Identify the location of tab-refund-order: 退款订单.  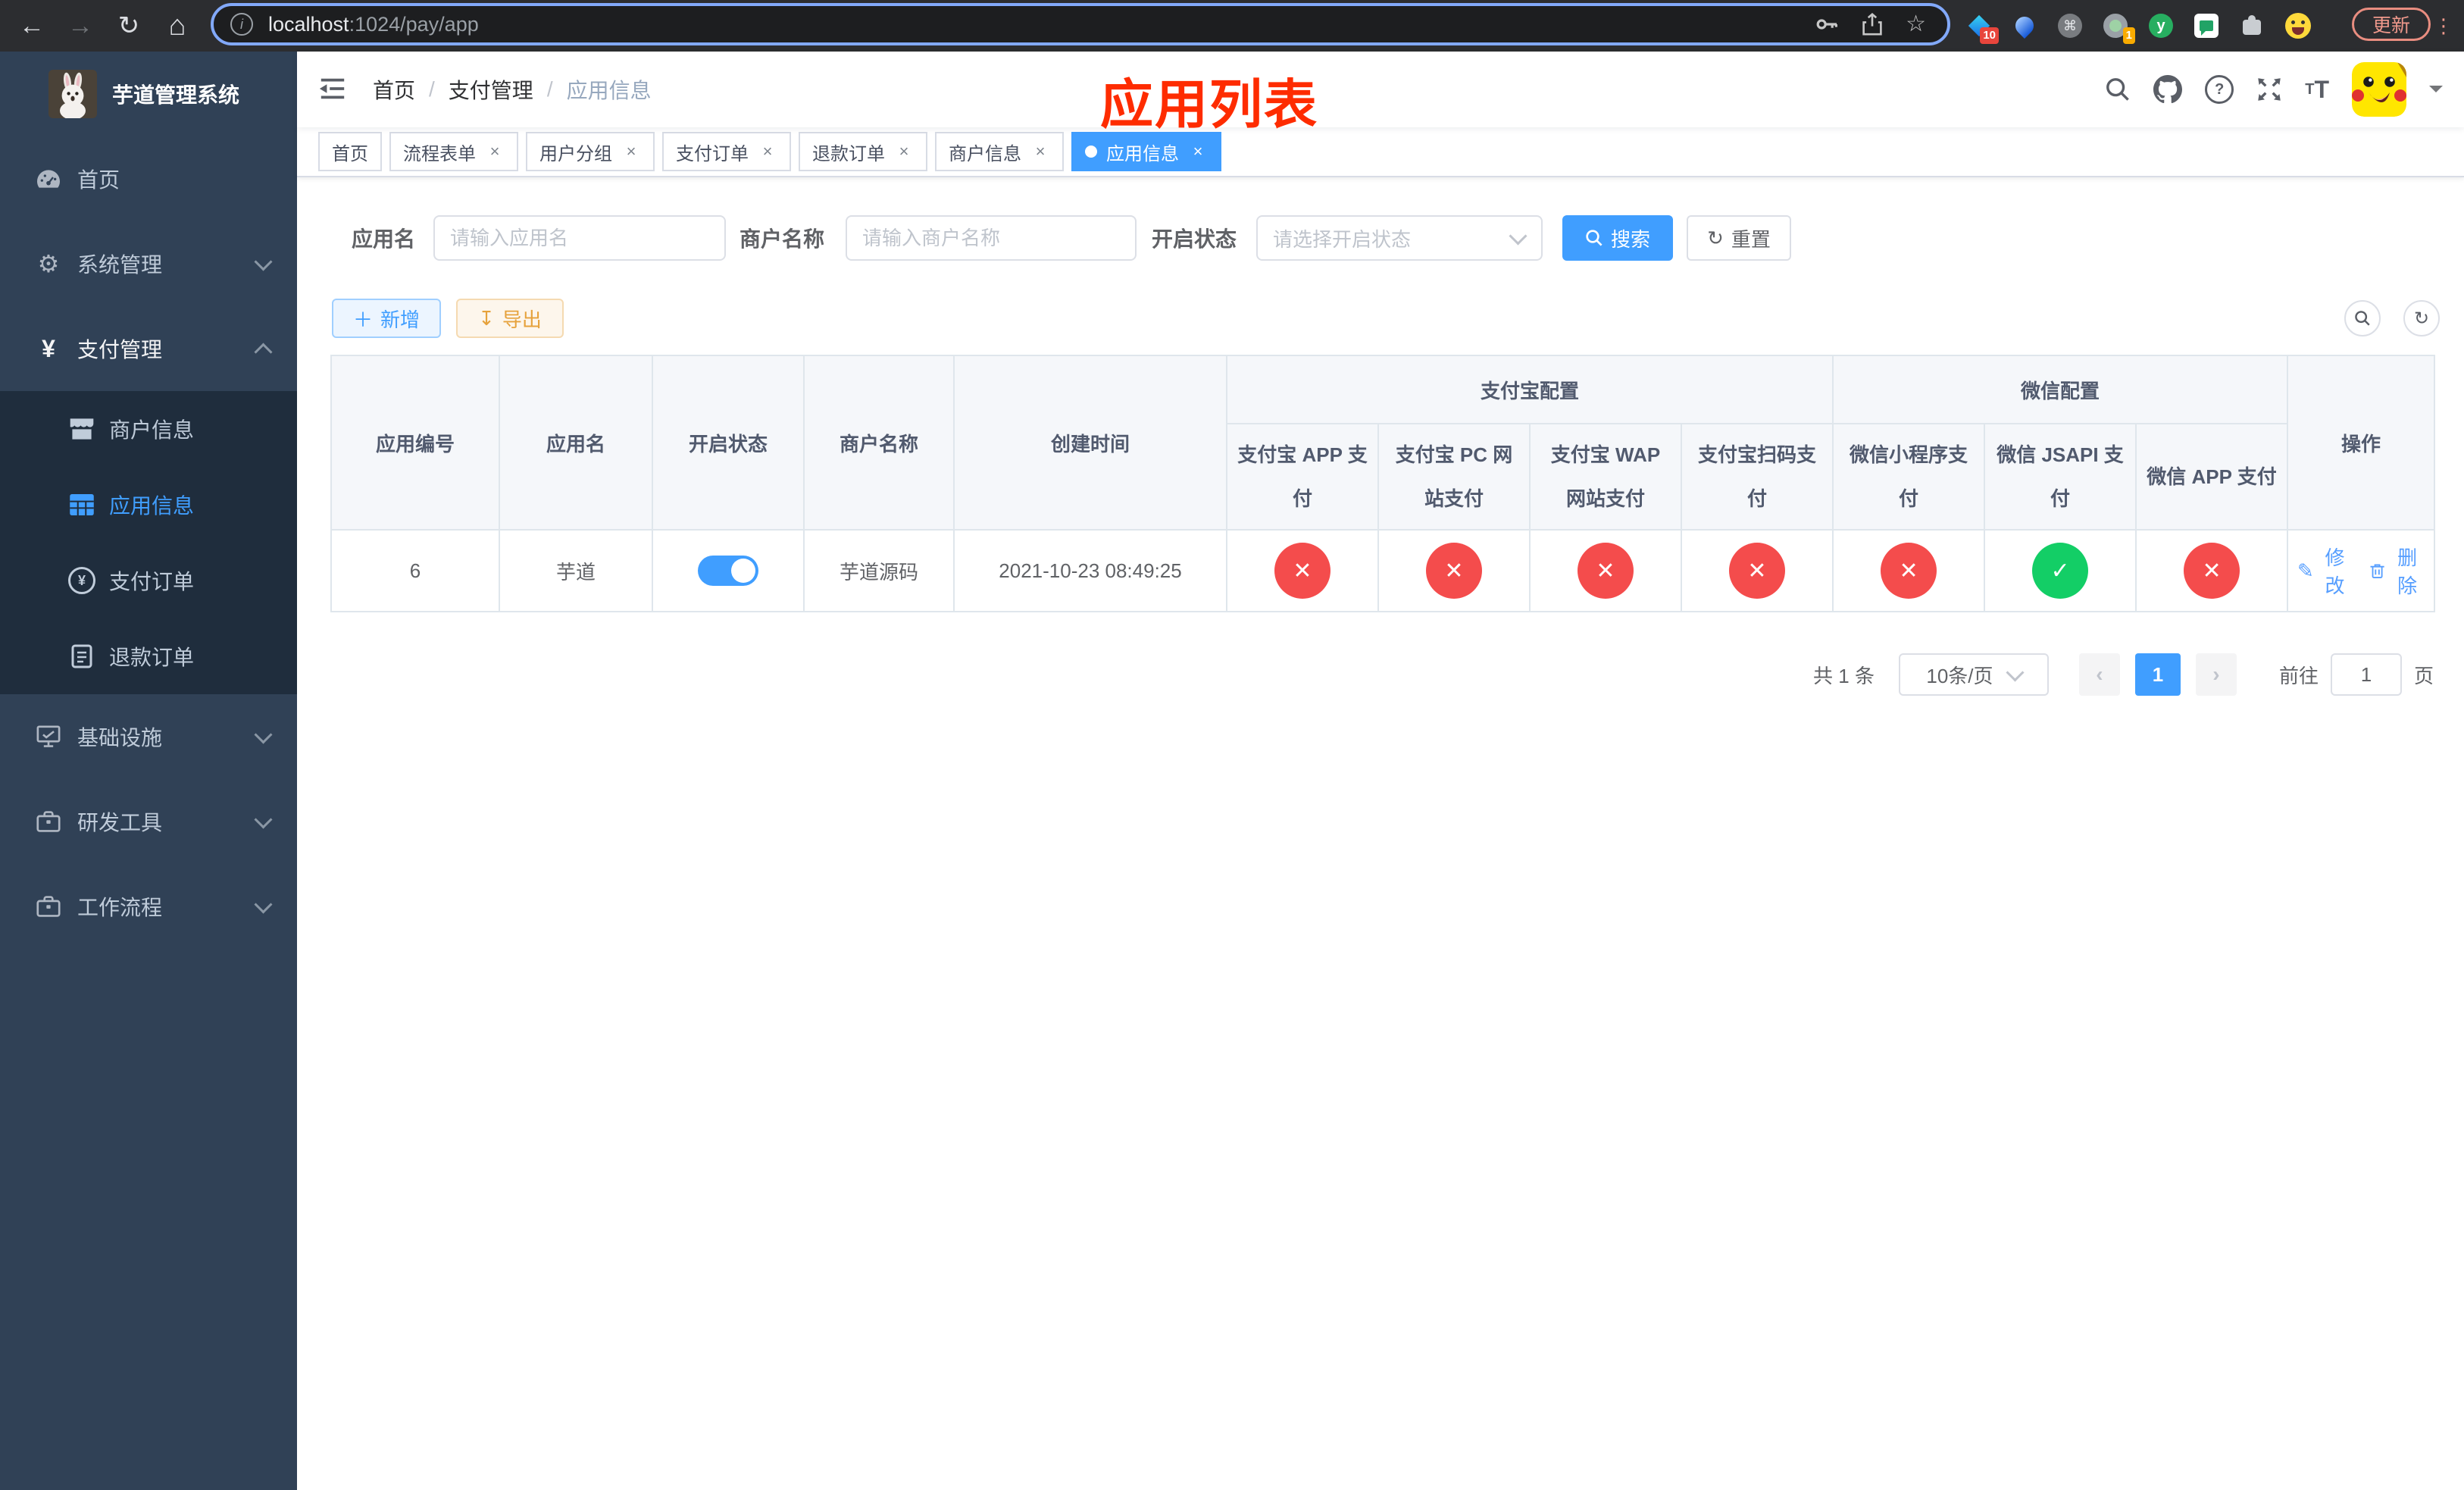
(863, 151).